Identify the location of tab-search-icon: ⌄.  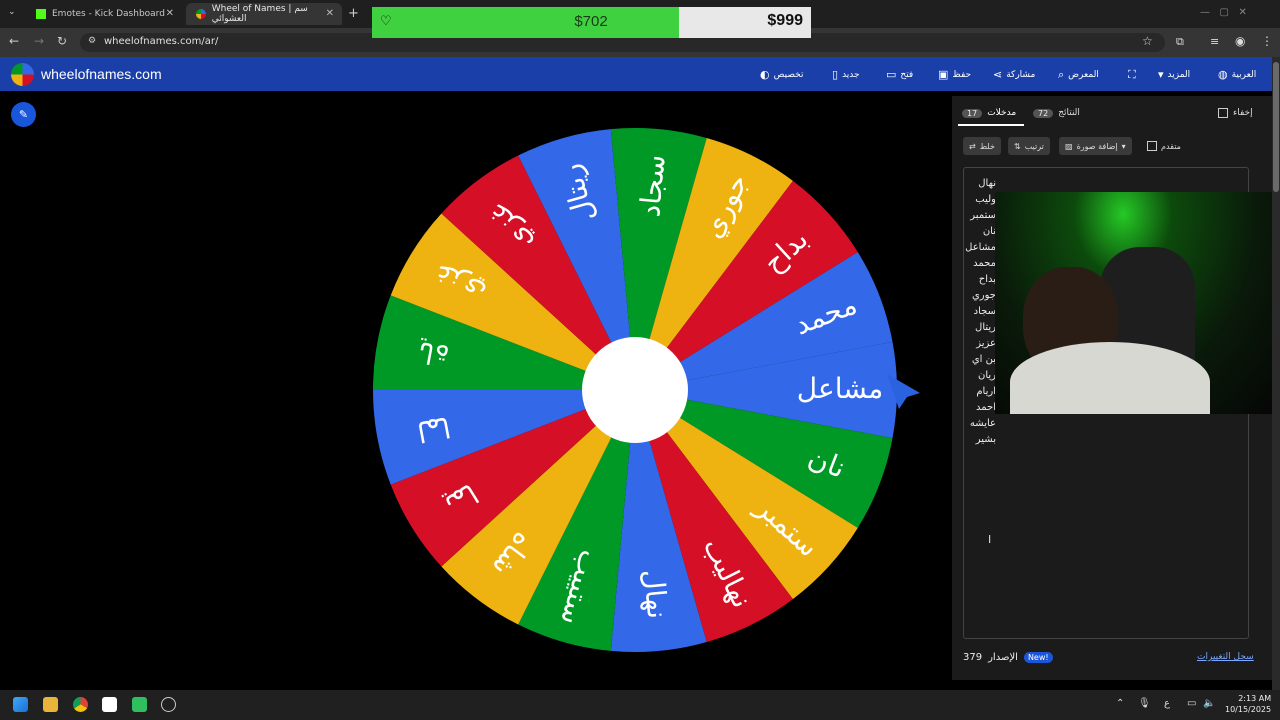
(12, 12).